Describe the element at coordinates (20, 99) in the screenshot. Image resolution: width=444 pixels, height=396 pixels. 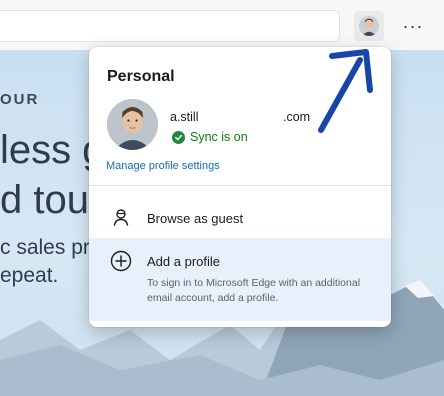
I see `page-eyebrow: OUR` at that location.